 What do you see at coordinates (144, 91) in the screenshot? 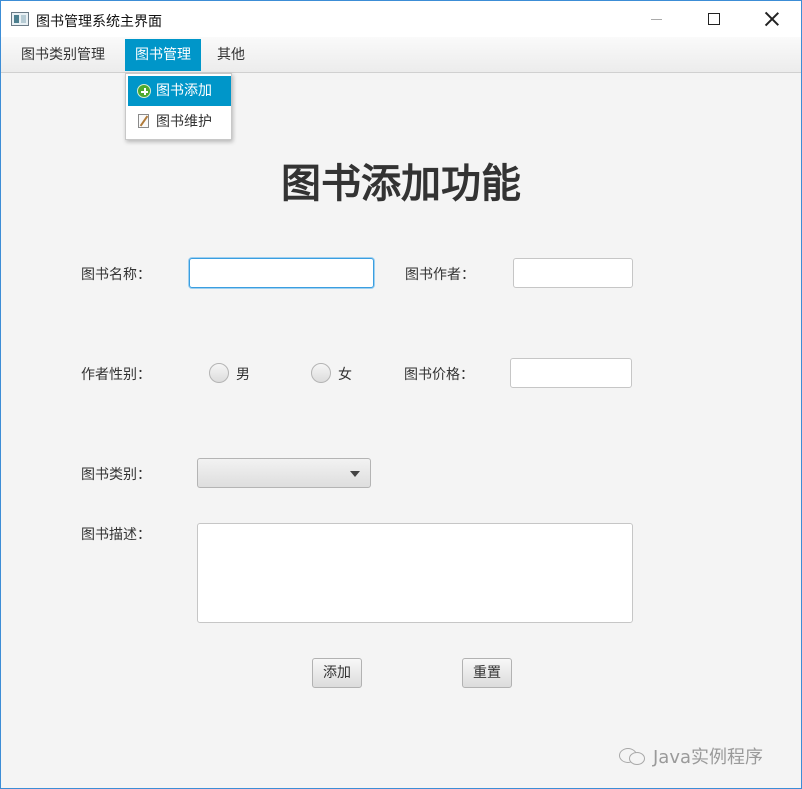
I see `add-circle-icon` at bounding box center [144, 91].